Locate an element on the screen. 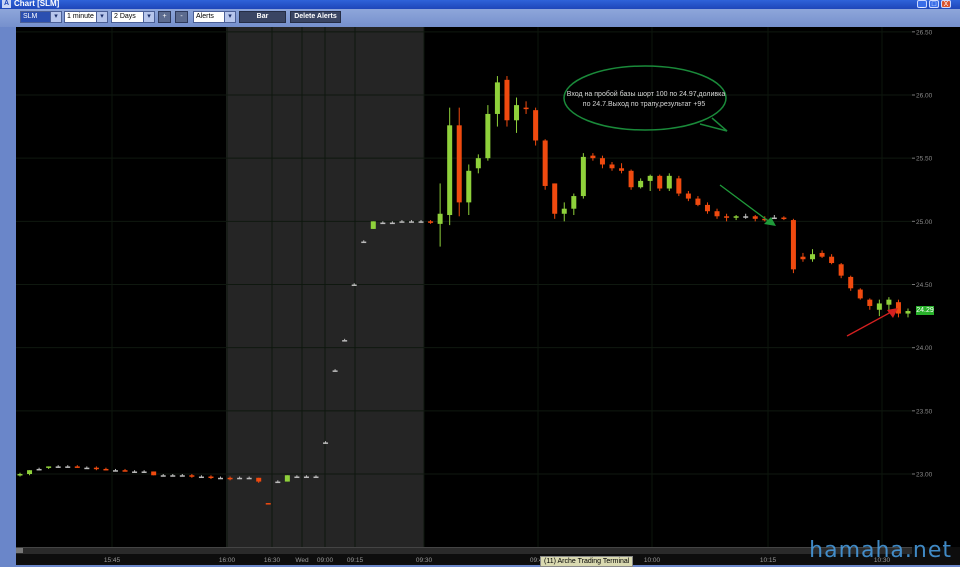 This screenshot has height=567, width=960. annotation-text-line2: по 24.7.Выход по трапу,результат +95 is located at coordinates (644, 104).